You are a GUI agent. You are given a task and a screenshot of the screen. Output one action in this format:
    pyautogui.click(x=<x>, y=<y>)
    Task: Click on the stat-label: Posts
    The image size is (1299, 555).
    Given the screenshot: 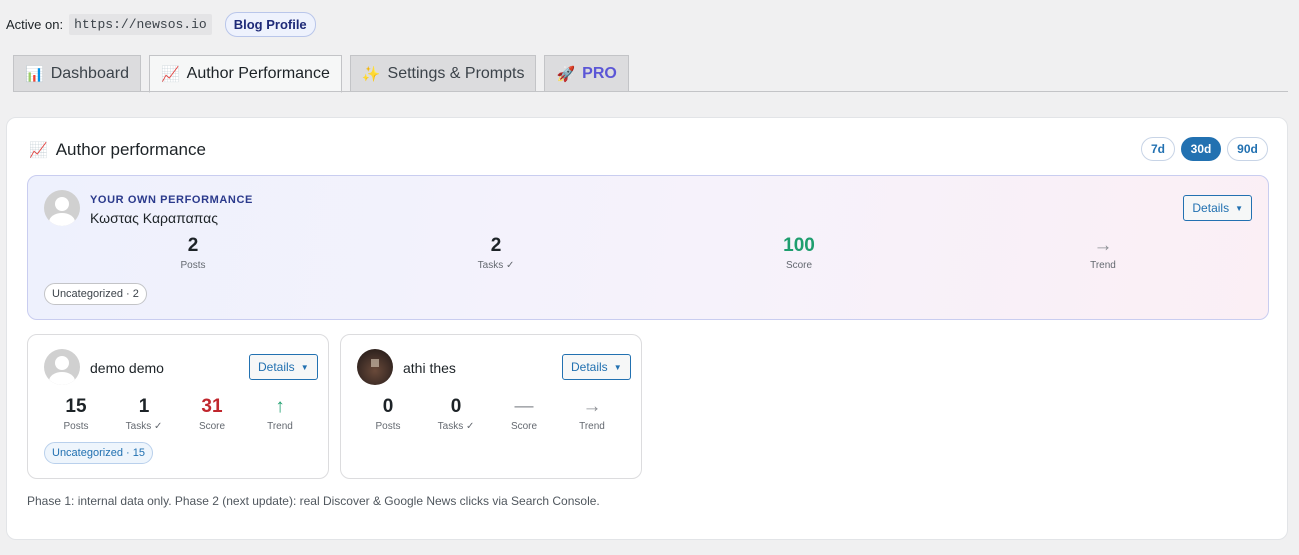 What is the action you would take?
    pyautogui.click(x=193, y=265)
    